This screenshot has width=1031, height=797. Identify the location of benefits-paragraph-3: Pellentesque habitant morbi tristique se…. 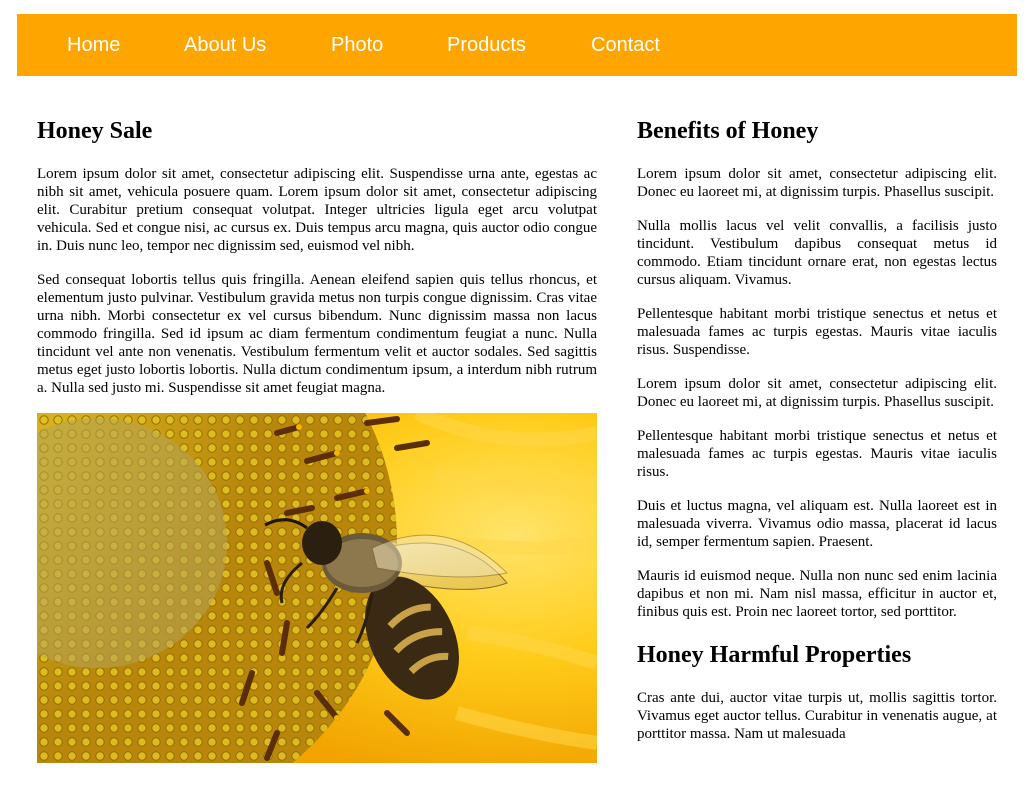
(817, 332).